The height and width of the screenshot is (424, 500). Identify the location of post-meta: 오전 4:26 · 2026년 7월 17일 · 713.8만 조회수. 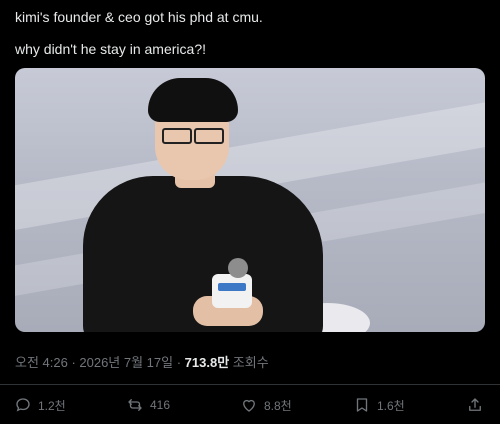
(142, 361).